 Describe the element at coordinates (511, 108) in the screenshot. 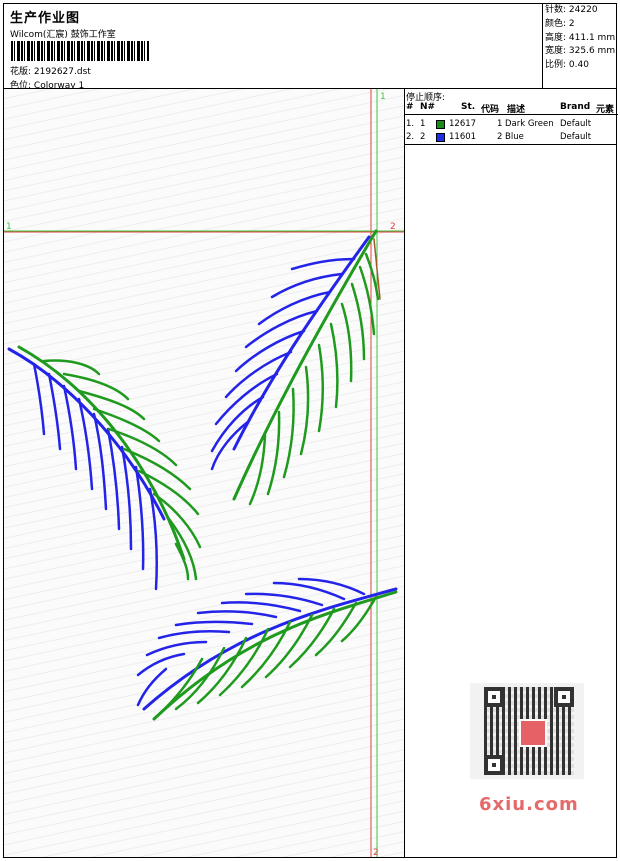

I see `stops-header-row: # N# St. 代码 描述 Brand 元素` at that location.